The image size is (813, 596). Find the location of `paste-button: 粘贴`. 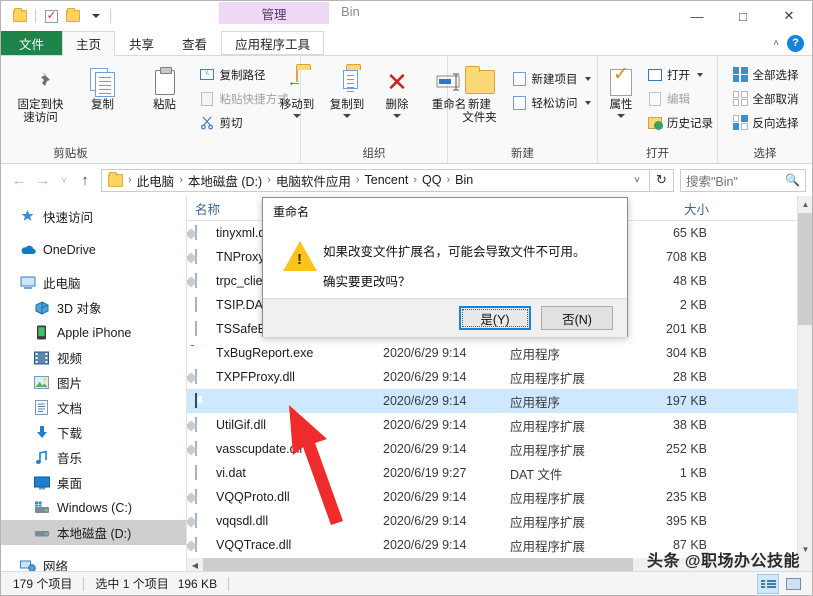

paste-button: 粘贴 is located at coordinates (165, 85).